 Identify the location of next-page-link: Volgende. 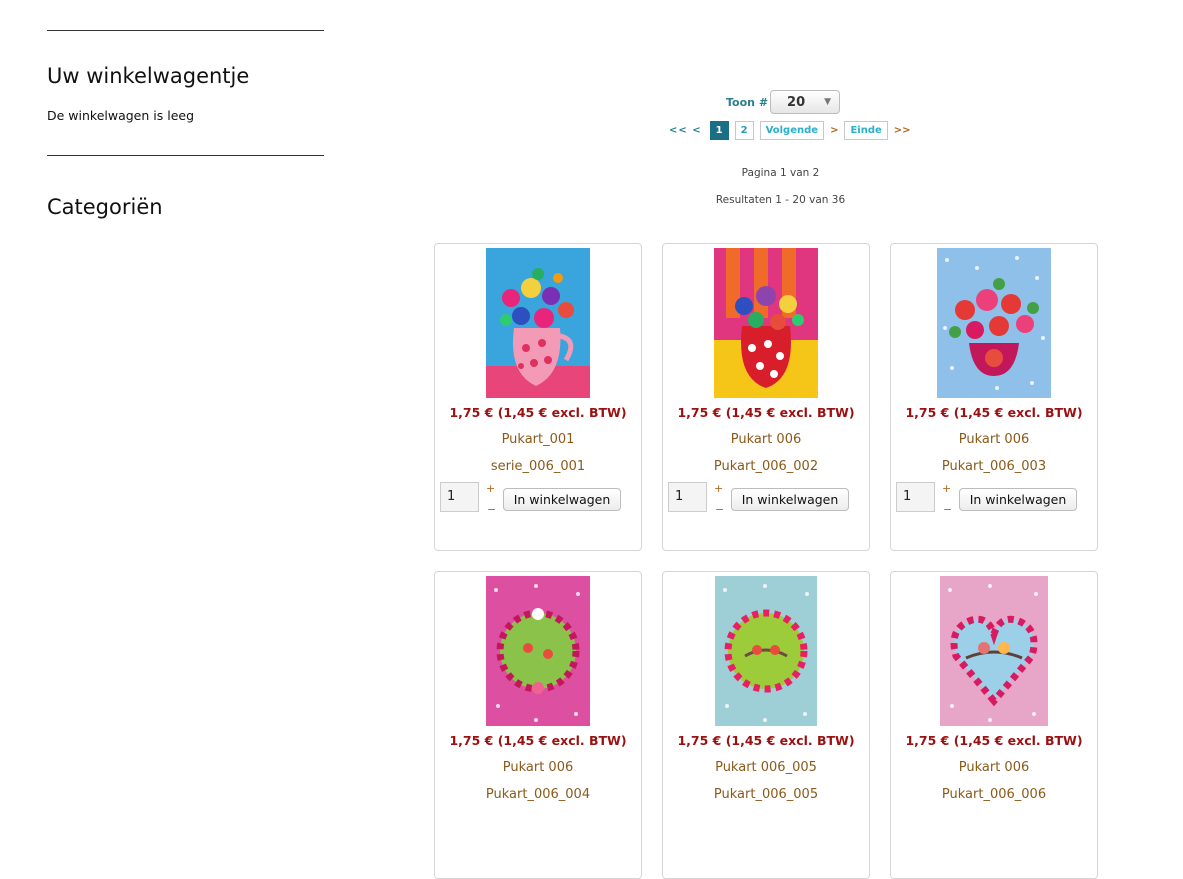
(792, 130).